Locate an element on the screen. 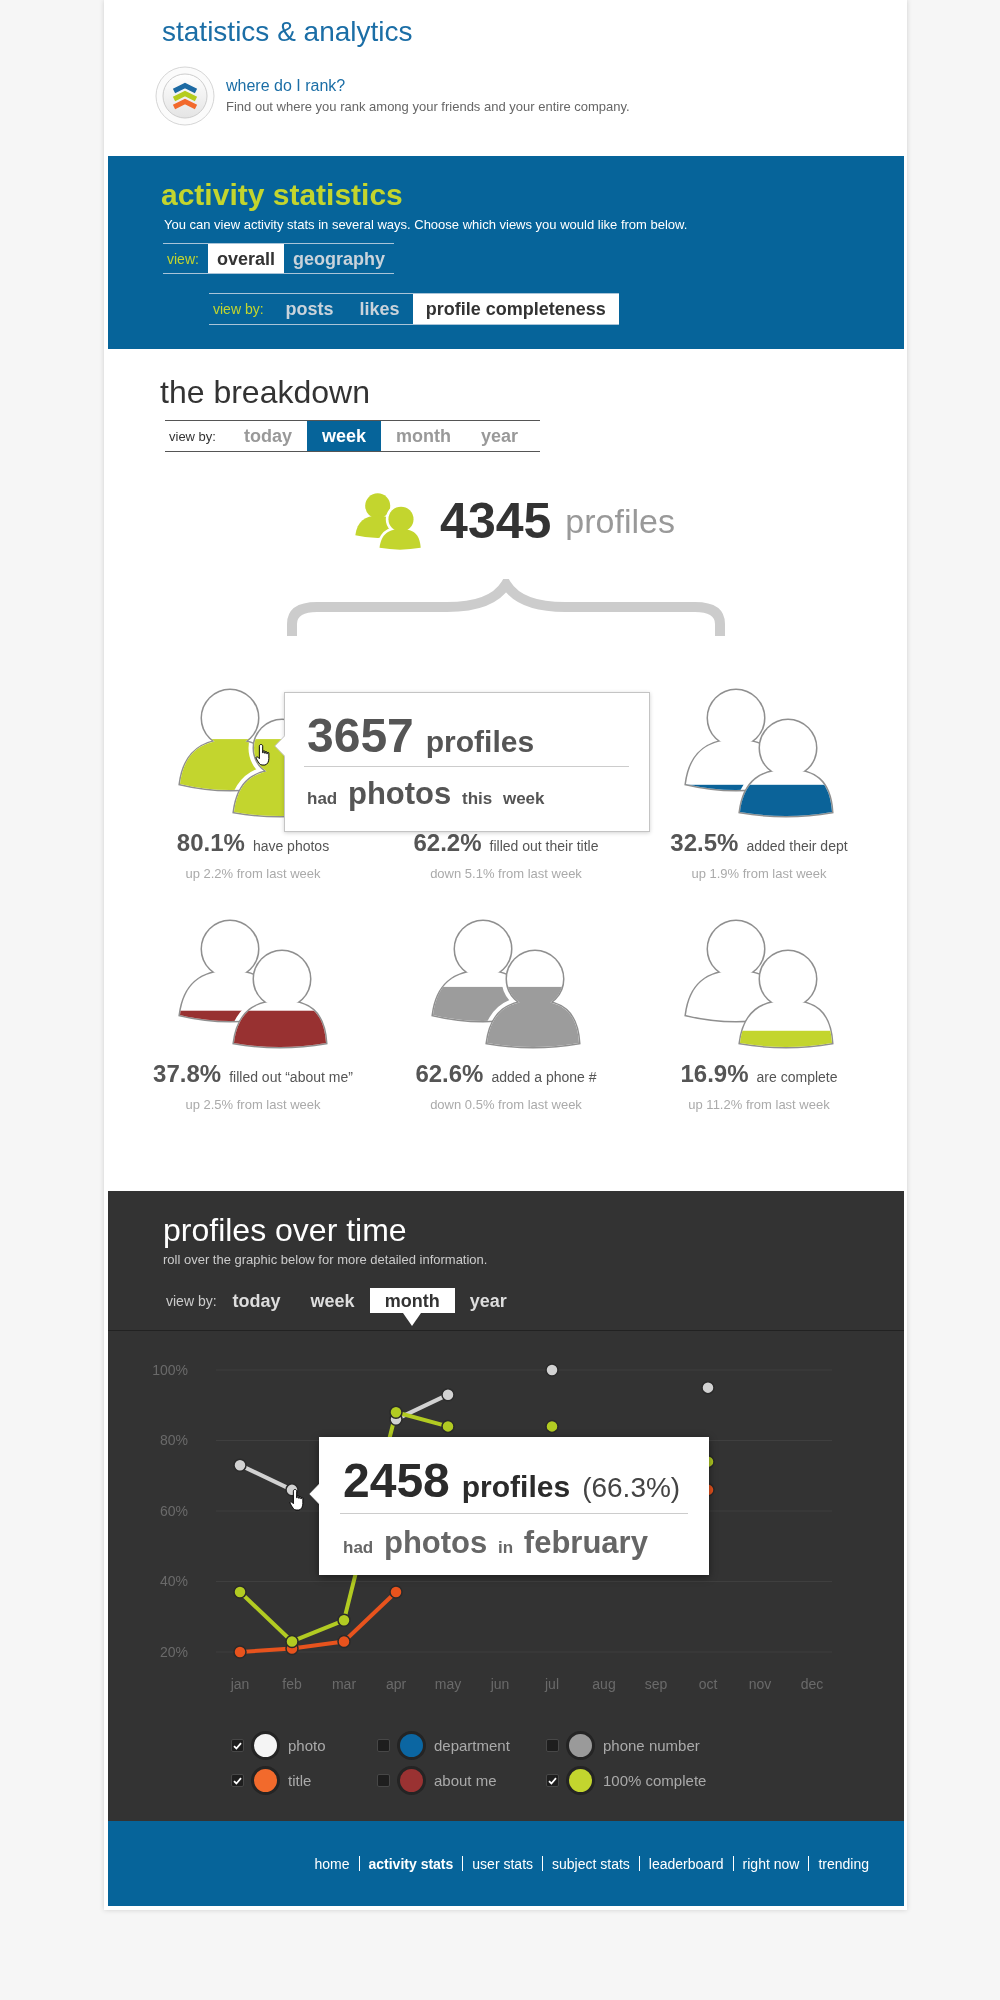 The image size is (1000, 2000). legend-label: phone number is located at coordinates (651, 1745).